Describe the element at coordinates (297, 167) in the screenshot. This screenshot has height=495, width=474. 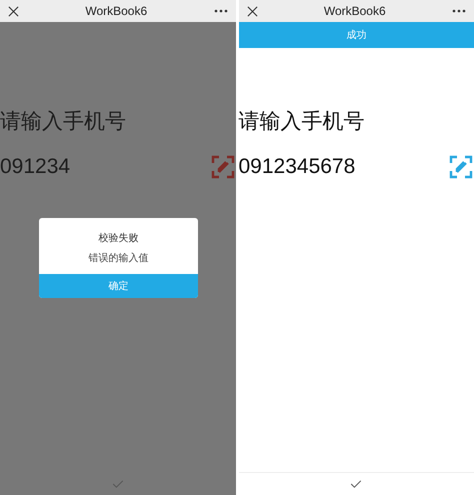
I see `phone-value: 0912345678` at that location.